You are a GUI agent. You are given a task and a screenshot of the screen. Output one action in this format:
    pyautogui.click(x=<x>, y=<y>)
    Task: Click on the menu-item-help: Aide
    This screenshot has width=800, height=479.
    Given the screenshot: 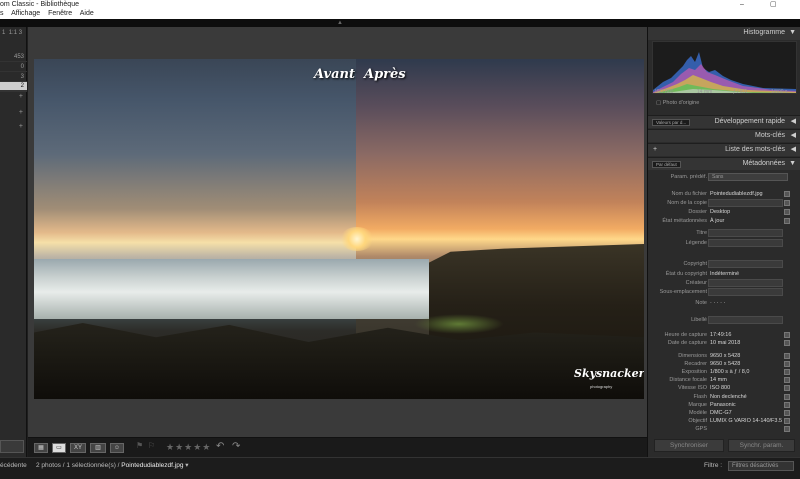 What is the action you would take?
    pyautogui.click(x=87, y=13)
    